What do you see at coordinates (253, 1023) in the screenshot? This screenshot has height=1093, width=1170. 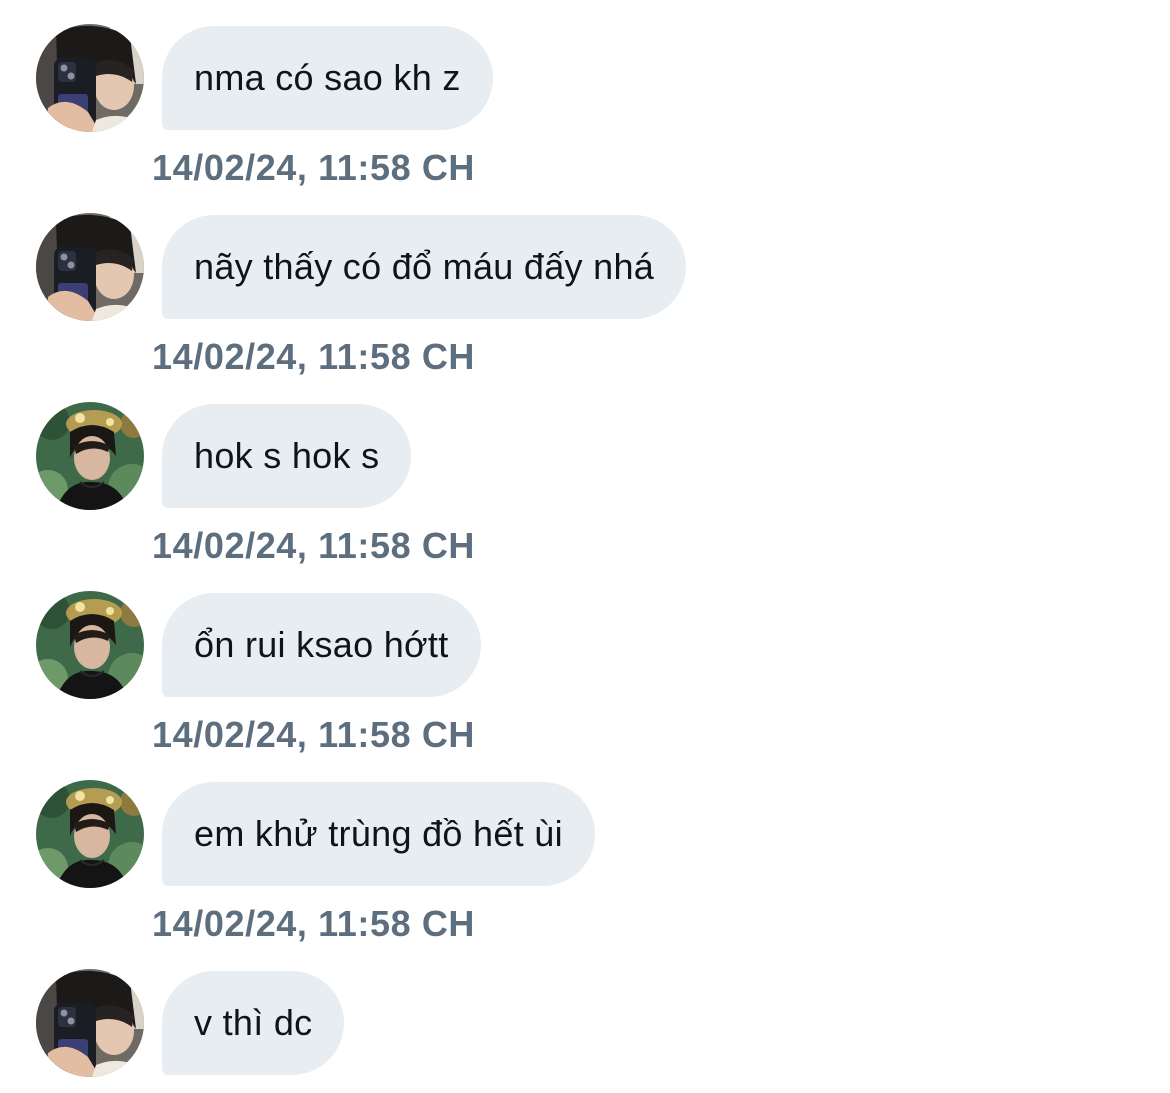 I see `message-bubble: v thì dc` at bounding box center [253, 1023].